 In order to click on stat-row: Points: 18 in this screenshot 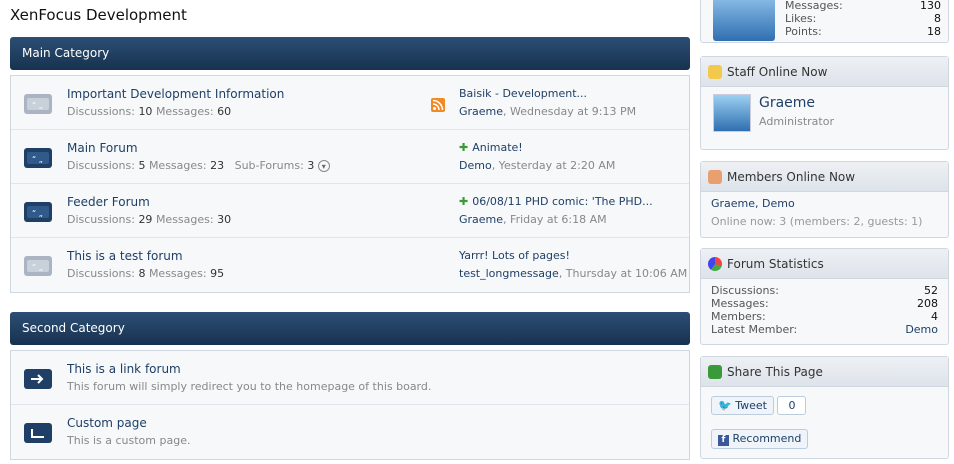, I will do `click(863, 31)`.